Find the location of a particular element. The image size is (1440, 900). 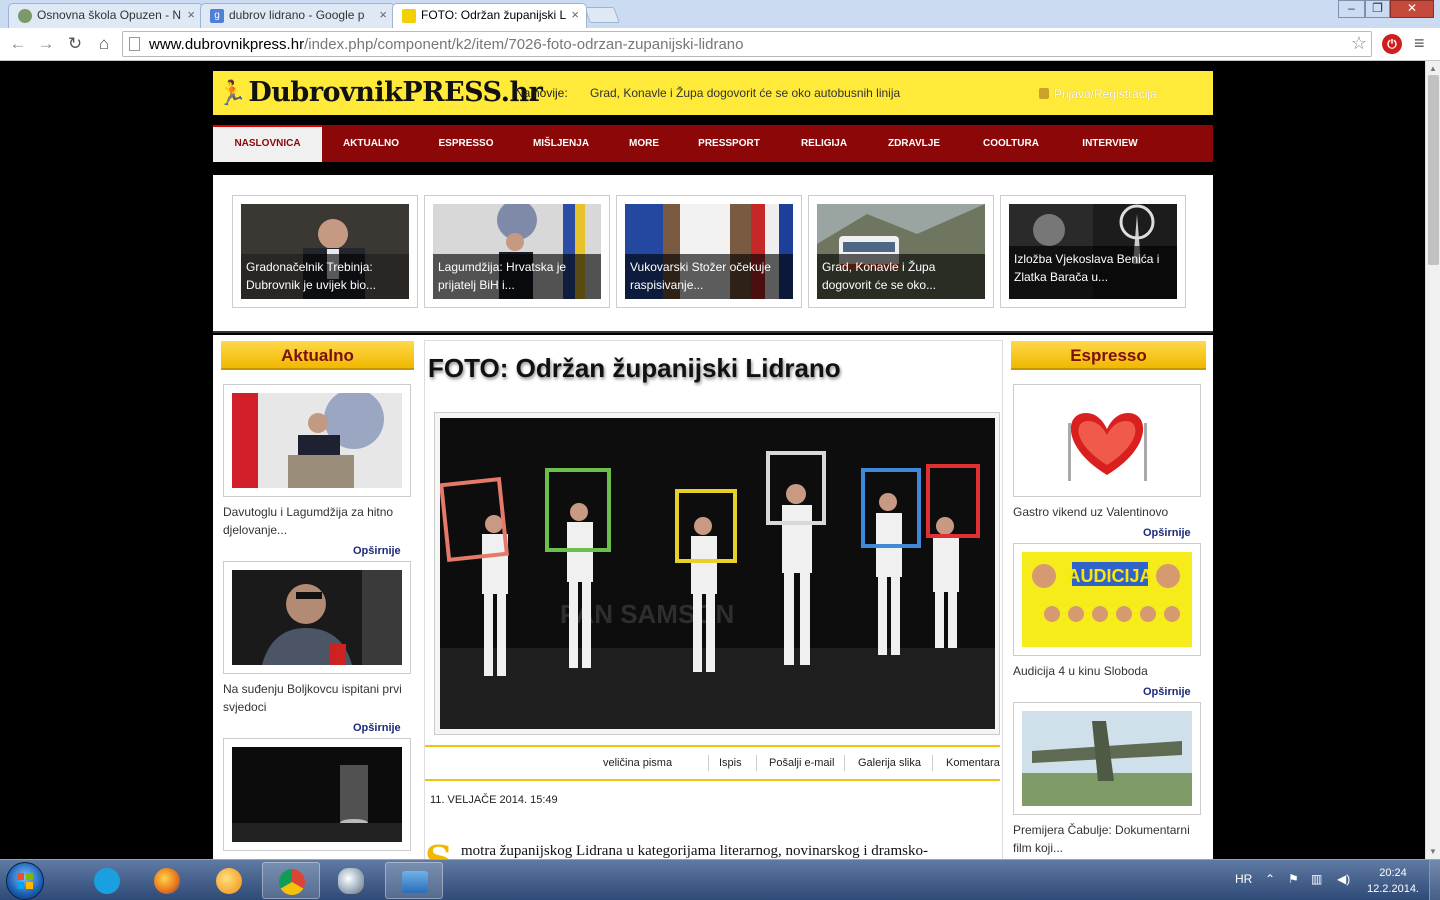

reload-button: ↻ is located at coordinates (75, 44).